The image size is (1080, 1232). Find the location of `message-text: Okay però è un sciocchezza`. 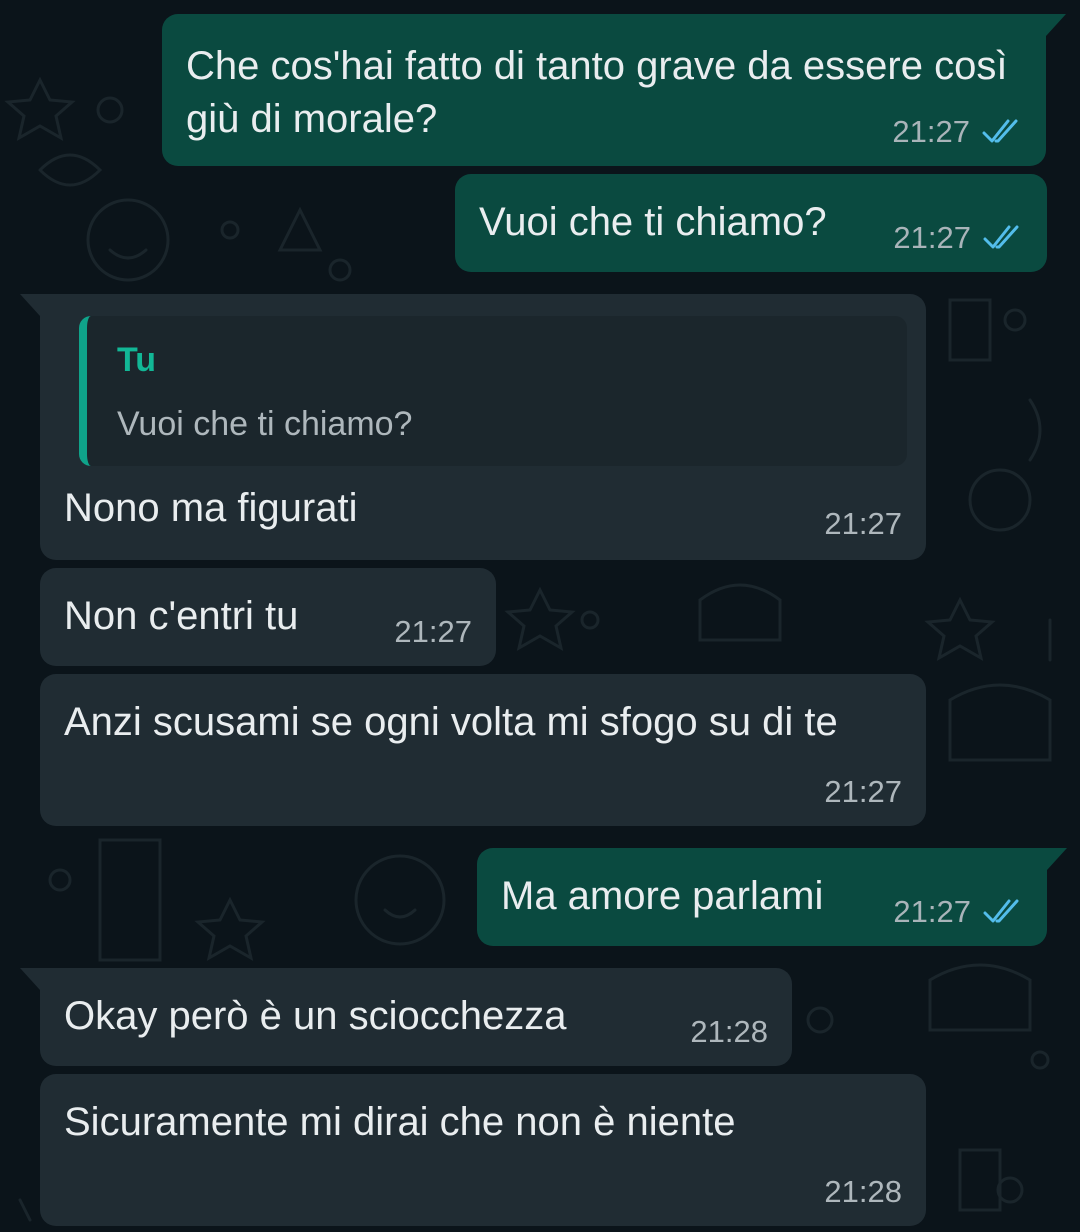

message-text: Okay però è un sciocchezza is located at coordinates (315, 1016).